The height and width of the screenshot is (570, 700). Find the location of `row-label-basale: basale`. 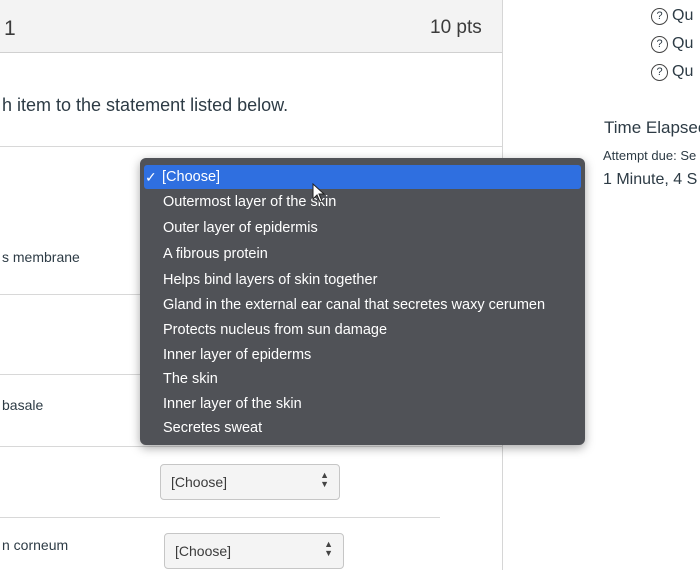

row-label-basale: basale is located at coordinates (23, 405).